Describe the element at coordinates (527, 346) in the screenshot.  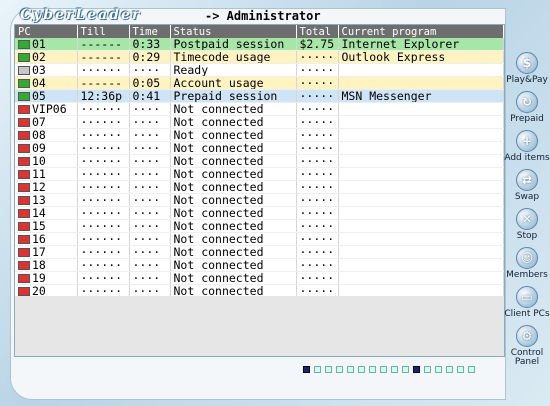
I see `control-panel-button: ⚙ Control Panel` at that location.